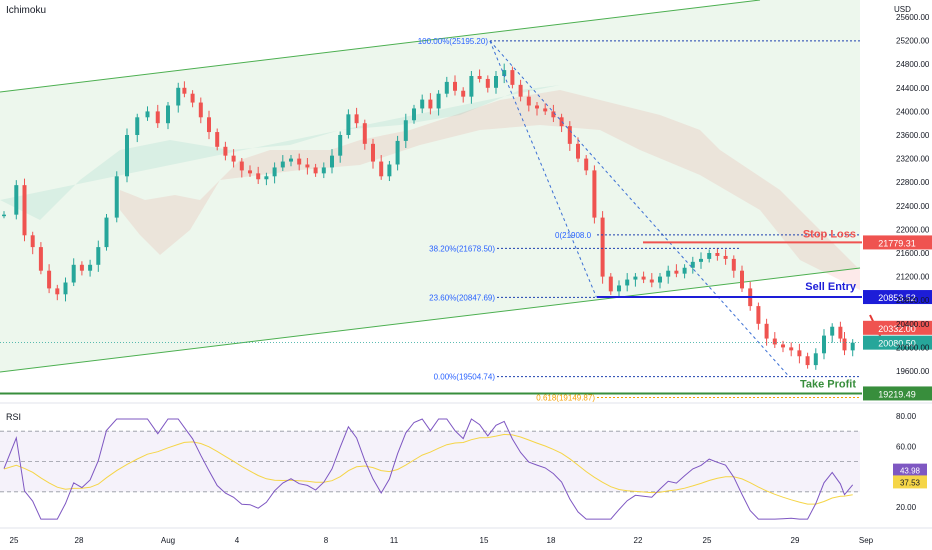 Image resolution: width=932 pixels, height=550 pixels. I want to click on time-tick-label: 25, so click(14, 540).